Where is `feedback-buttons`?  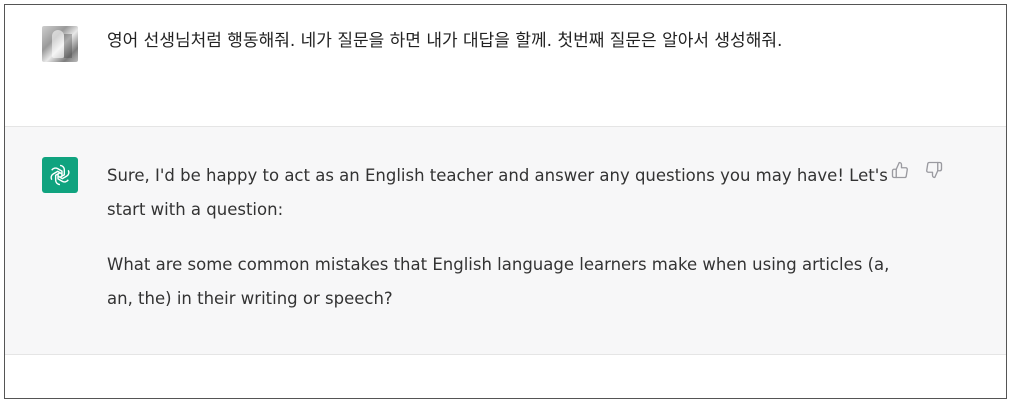
feedback-buttons is located at coordinates (917, 170).